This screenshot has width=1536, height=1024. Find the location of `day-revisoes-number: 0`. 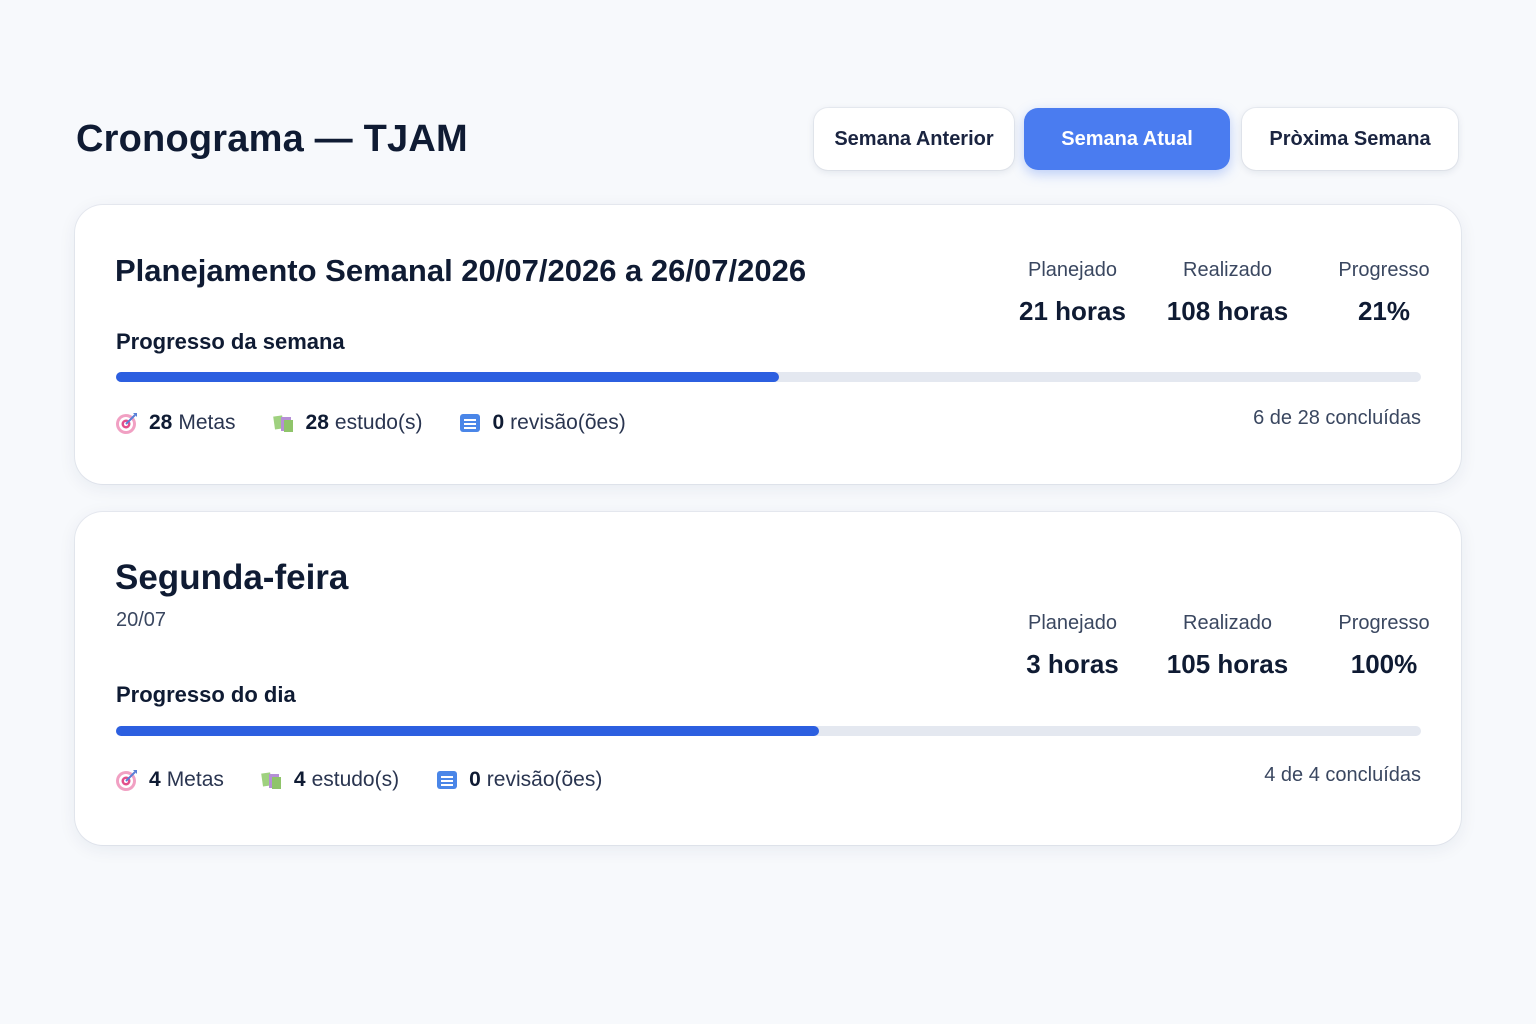

day-revisoes-number: 0 is located at coordinates (475, 779).